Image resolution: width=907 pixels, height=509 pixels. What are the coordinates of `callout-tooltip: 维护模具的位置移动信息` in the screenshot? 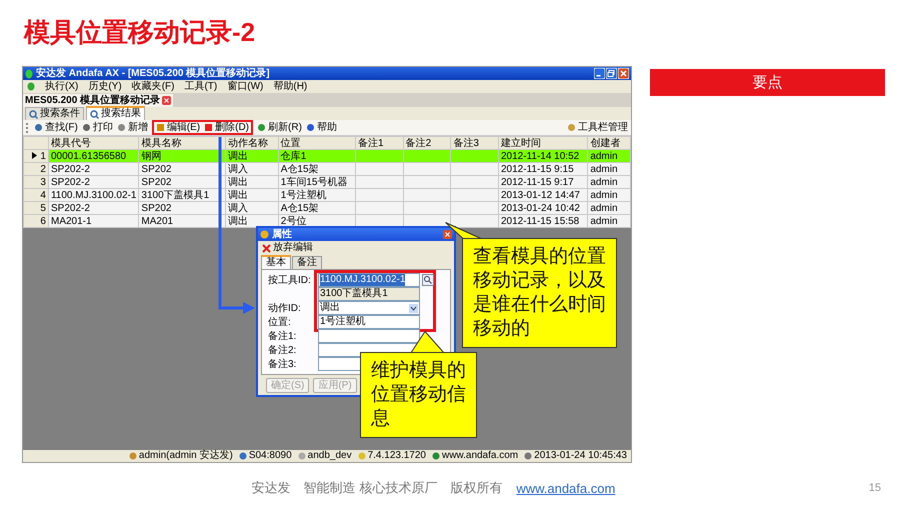 It's located at (418, 395).